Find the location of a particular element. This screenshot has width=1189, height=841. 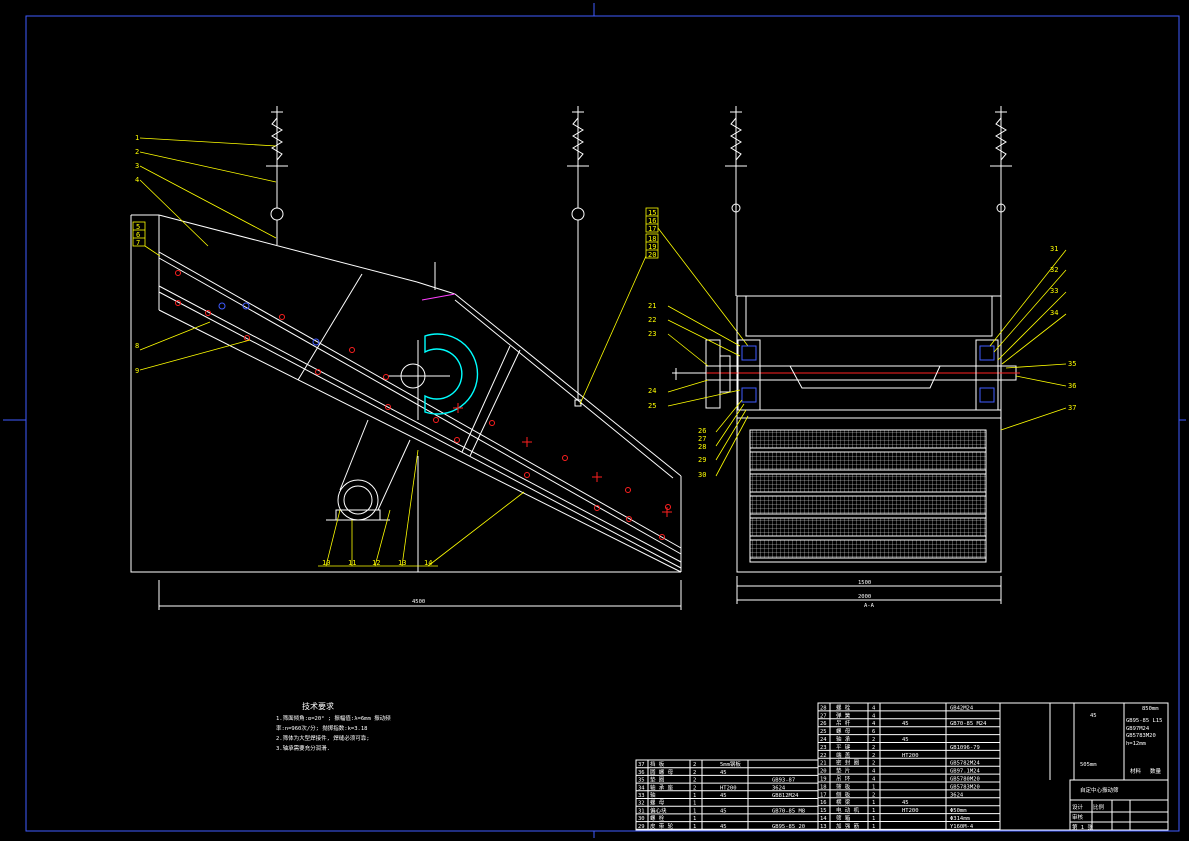

bom-row: 23 平 键 2 GB1096-79 is located at coordinates (900, 747).